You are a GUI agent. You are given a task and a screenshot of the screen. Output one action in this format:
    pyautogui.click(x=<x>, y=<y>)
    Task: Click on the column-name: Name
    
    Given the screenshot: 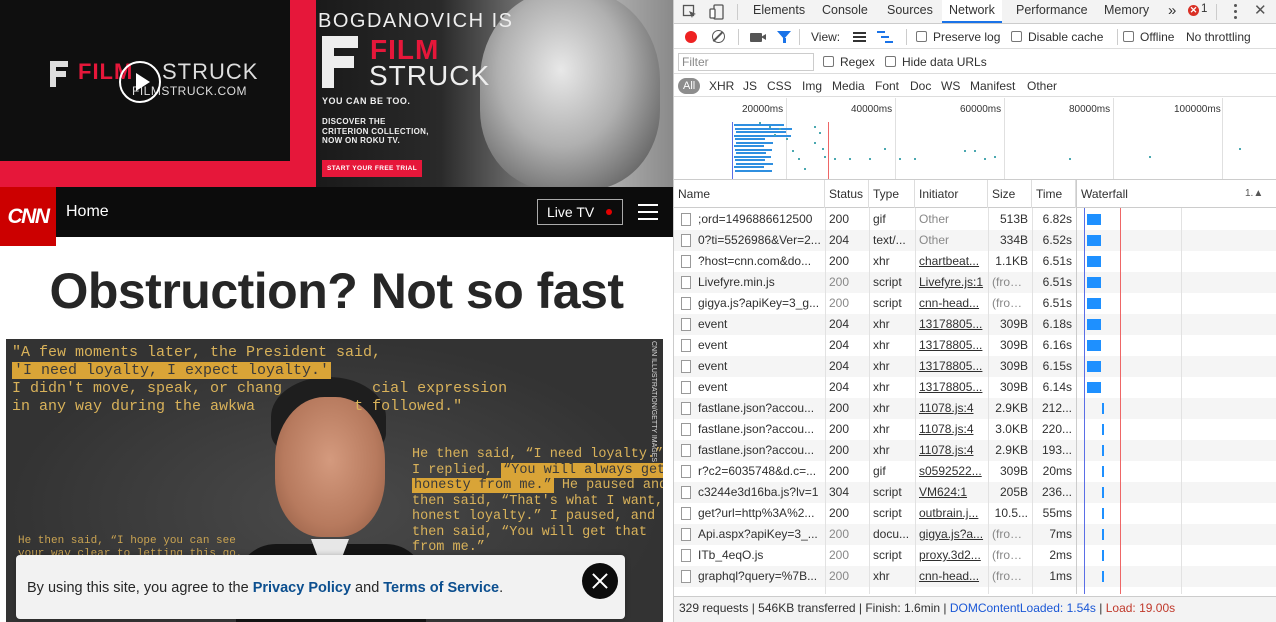 What is the action you would take?
    pyautogui.click(x=749, y=194)
    